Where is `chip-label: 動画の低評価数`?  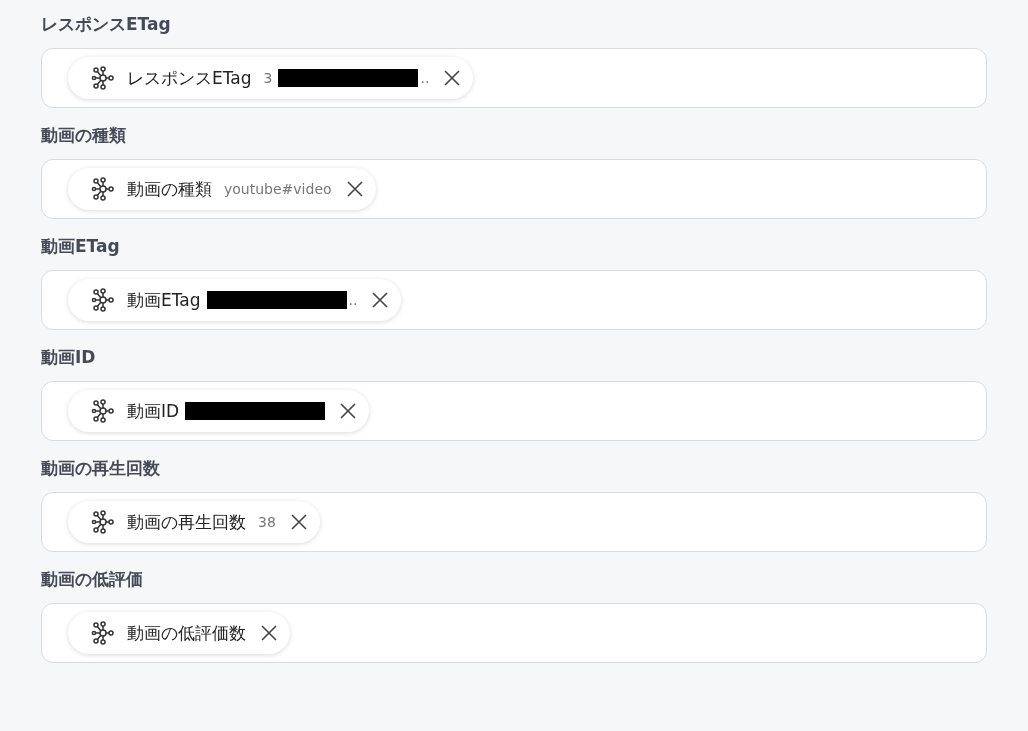 chip-label: 動画の低評価数 is located at coordinates (186, 633).